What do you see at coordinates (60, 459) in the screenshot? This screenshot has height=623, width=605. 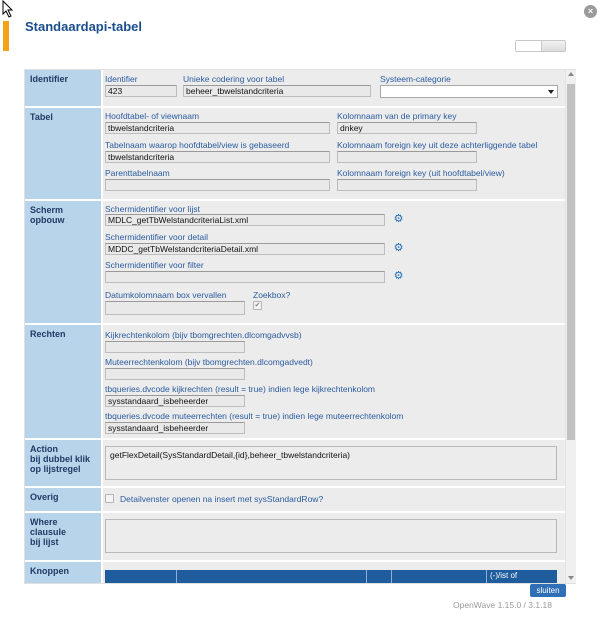 I see `action-label-line2: bij dubbel klik` at bounding box center [60, 459].